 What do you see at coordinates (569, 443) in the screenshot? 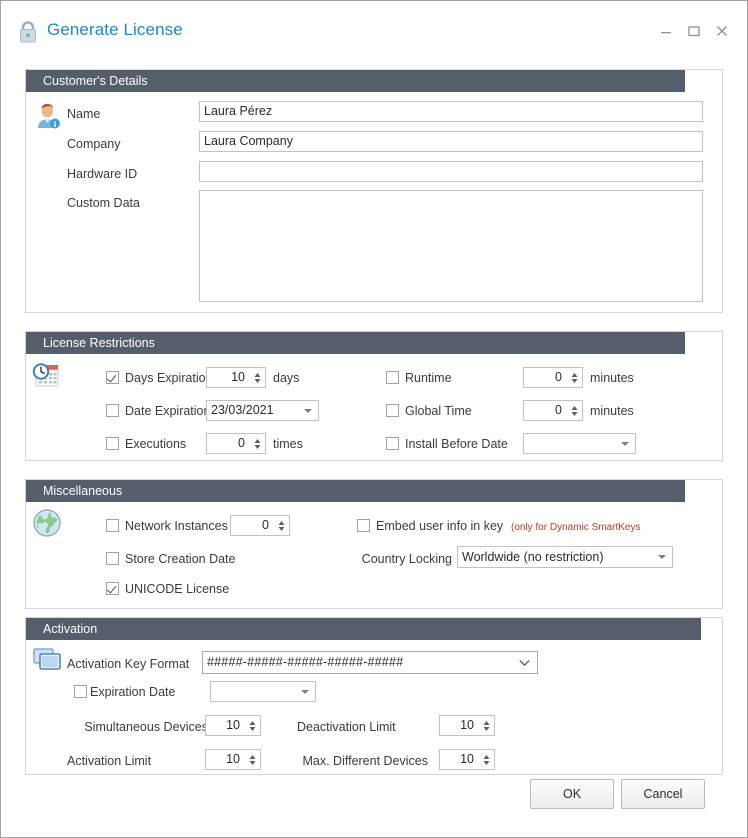
I see `install-before-date-value` at bounding box center [569, 443].